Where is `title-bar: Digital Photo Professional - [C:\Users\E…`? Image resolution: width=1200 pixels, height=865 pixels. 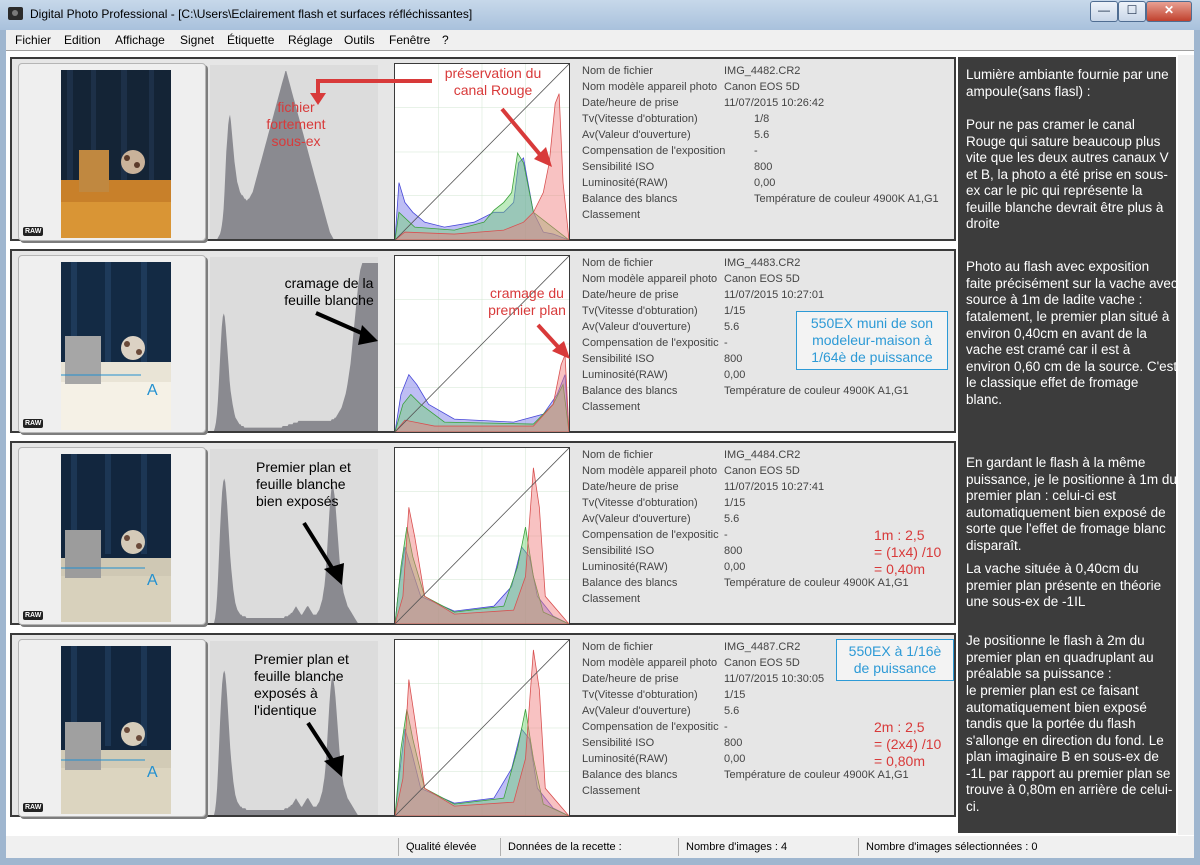 title-bar: Digital Photo Professional - [C:\Users\E… is located at coordinates (600, 15).